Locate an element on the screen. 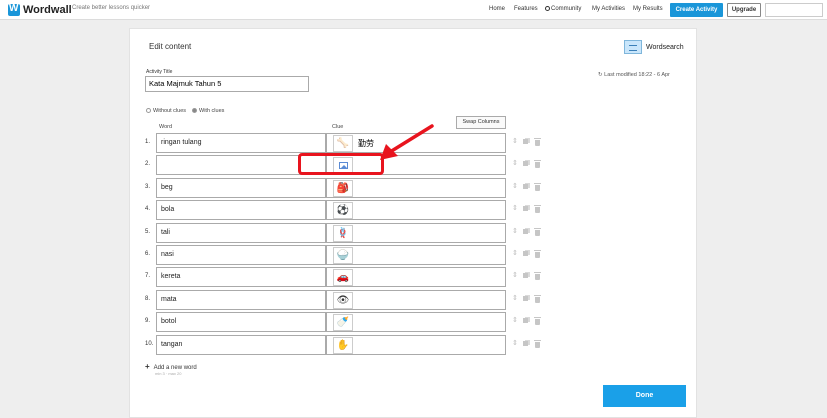 This screenshot has width=827, height=418. clue-image-glyph: 🍚 is located at coordinates (343, 255).